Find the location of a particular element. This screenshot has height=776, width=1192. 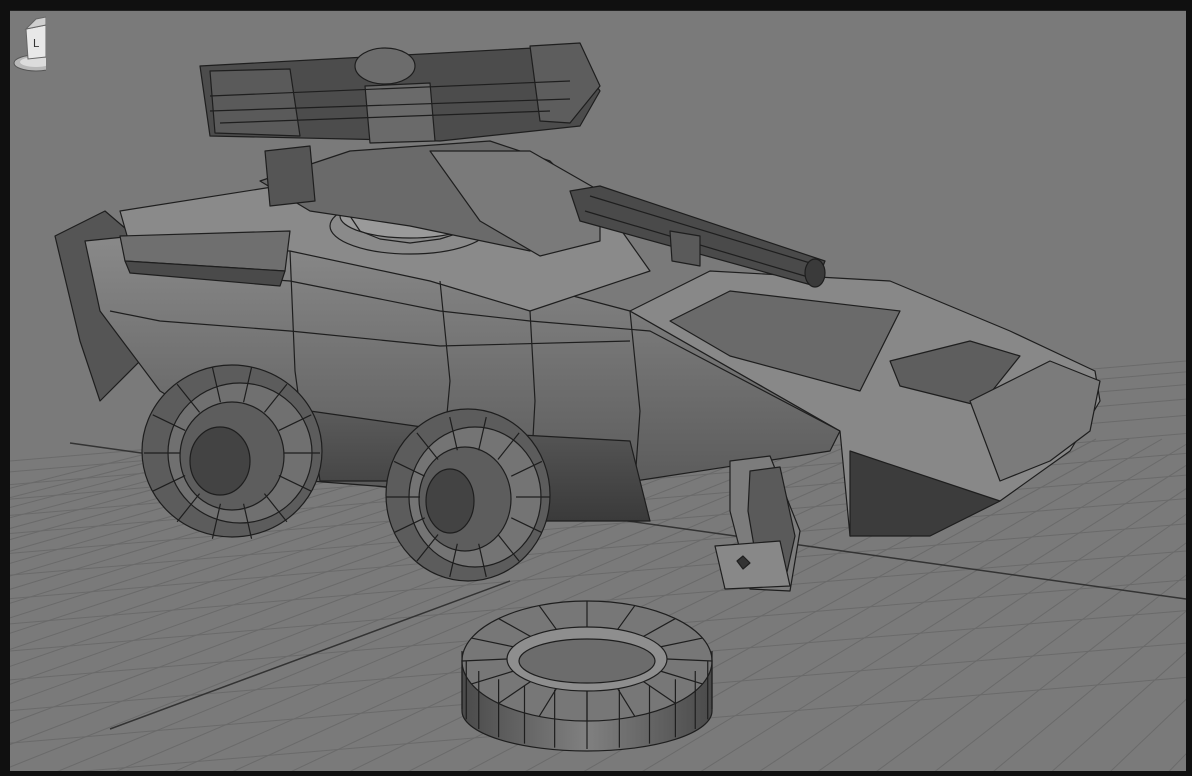

viewcube-face-label: L is located at coordinates (36, 43).